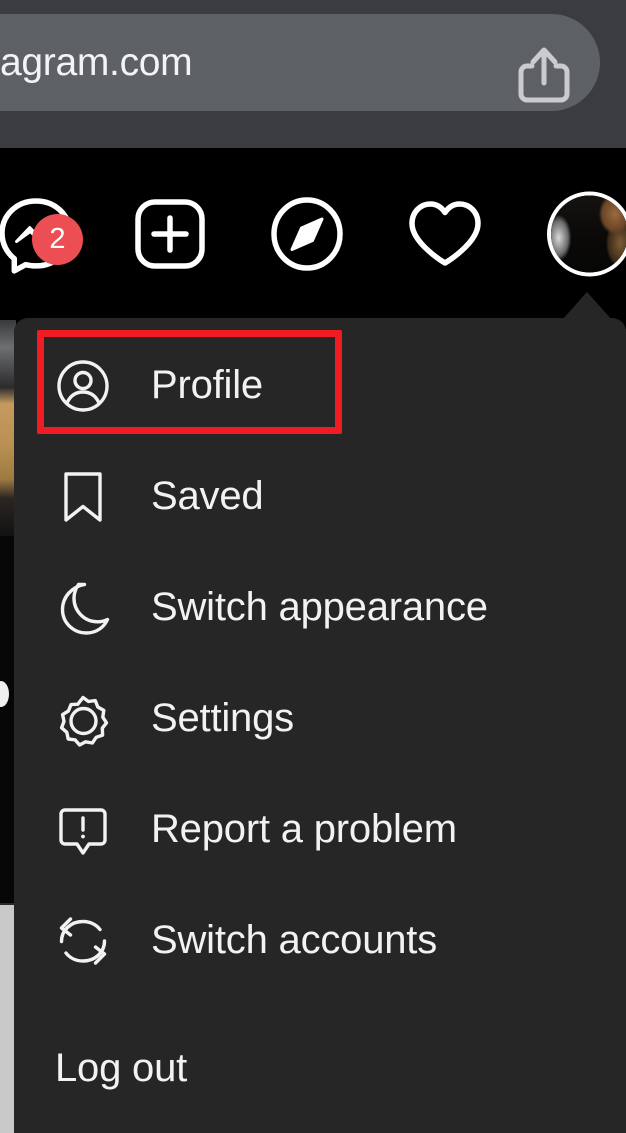 The image size is (626, 1133). Describe the element at coordinates (121, 1067) in the screenshot. I see `menu-item-label: Log out` at that location.